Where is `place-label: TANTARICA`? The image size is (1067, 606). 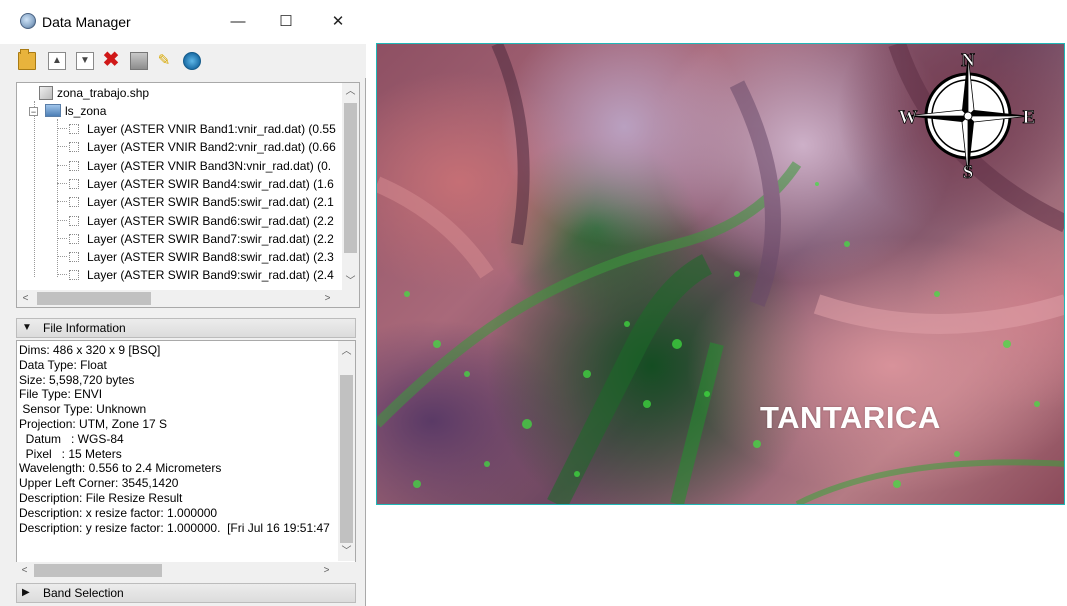
place-label: TANTARICA is located at coordinates (850, 417).